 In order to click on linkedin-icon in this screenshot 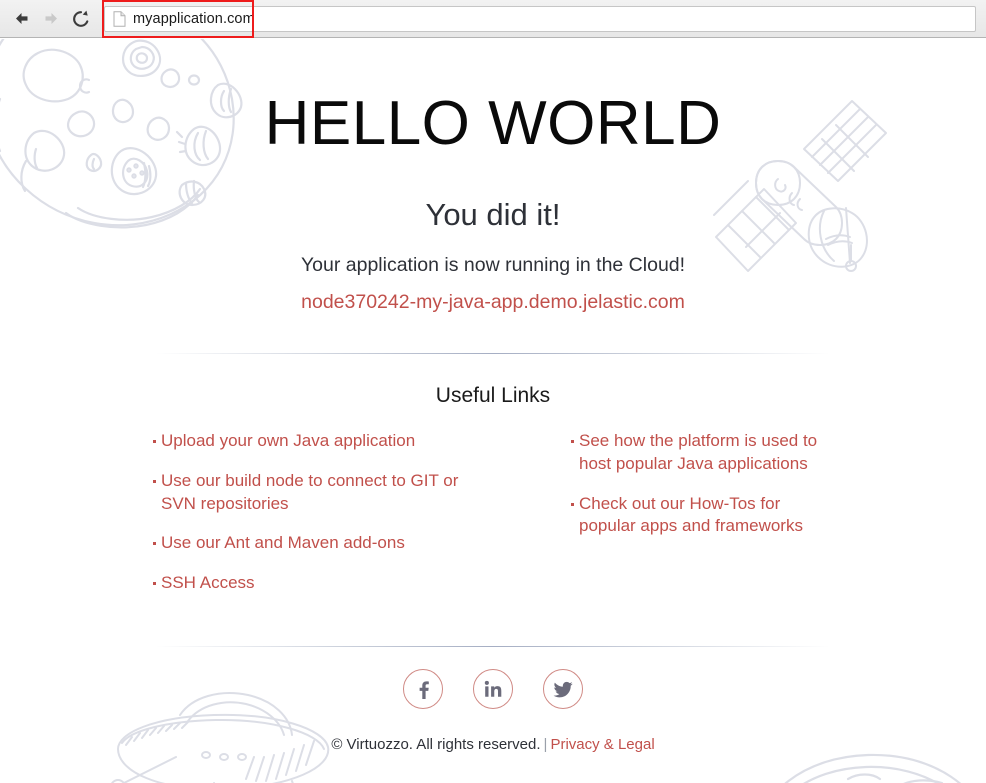, I will do `click(493, 689)`.